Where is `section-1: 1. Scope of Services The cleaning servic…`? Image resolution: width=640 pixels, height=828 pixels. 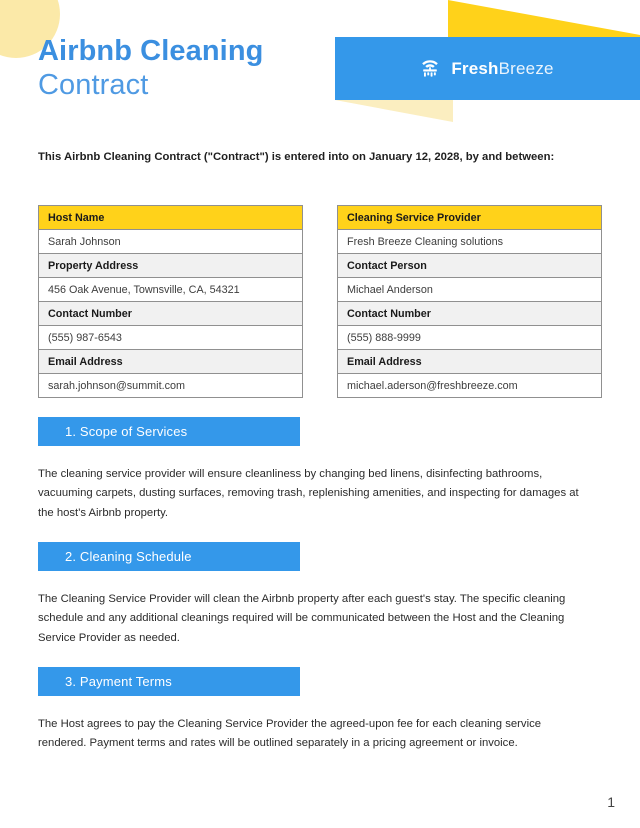 section-1: 1. Scope of Services The cleaning servic… is located at coordinates (319, 470).